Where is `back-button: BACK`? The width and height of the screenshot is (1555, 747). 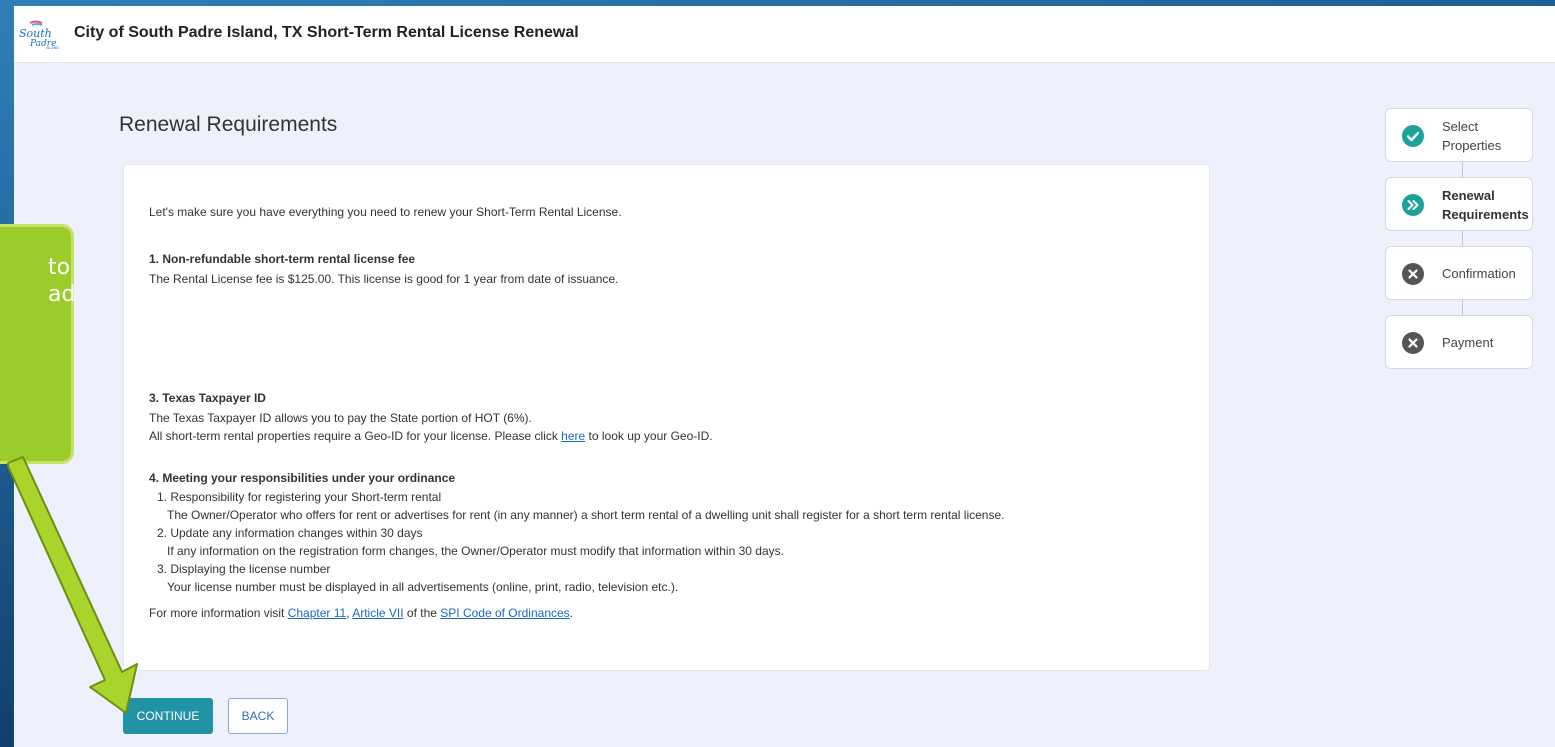 back-button: BACK is located at coordinates (258, 716).